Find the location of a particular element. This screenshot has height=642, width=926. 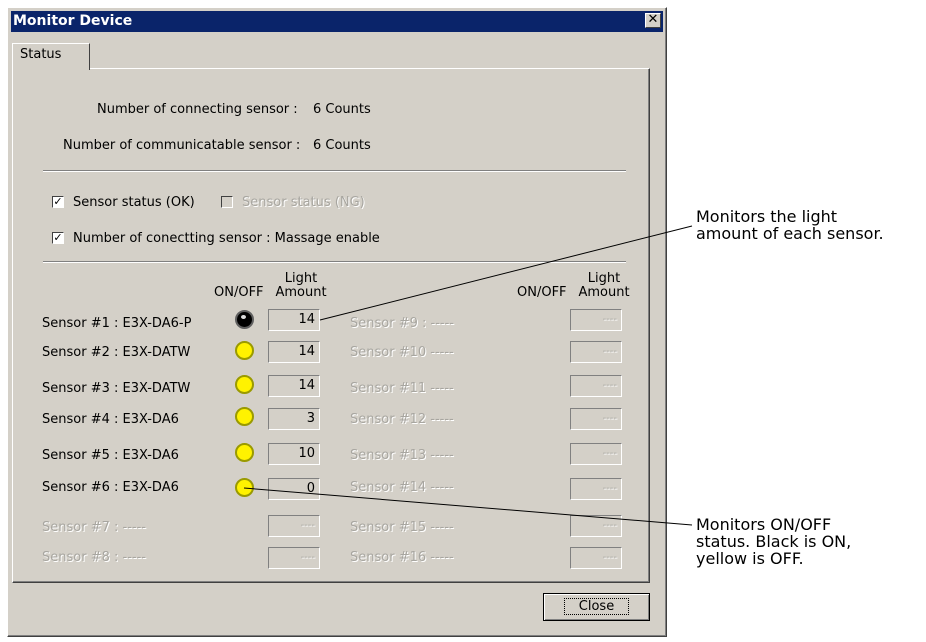

annotation-line: status. Black is ON, is located at coordinates (774, 541).